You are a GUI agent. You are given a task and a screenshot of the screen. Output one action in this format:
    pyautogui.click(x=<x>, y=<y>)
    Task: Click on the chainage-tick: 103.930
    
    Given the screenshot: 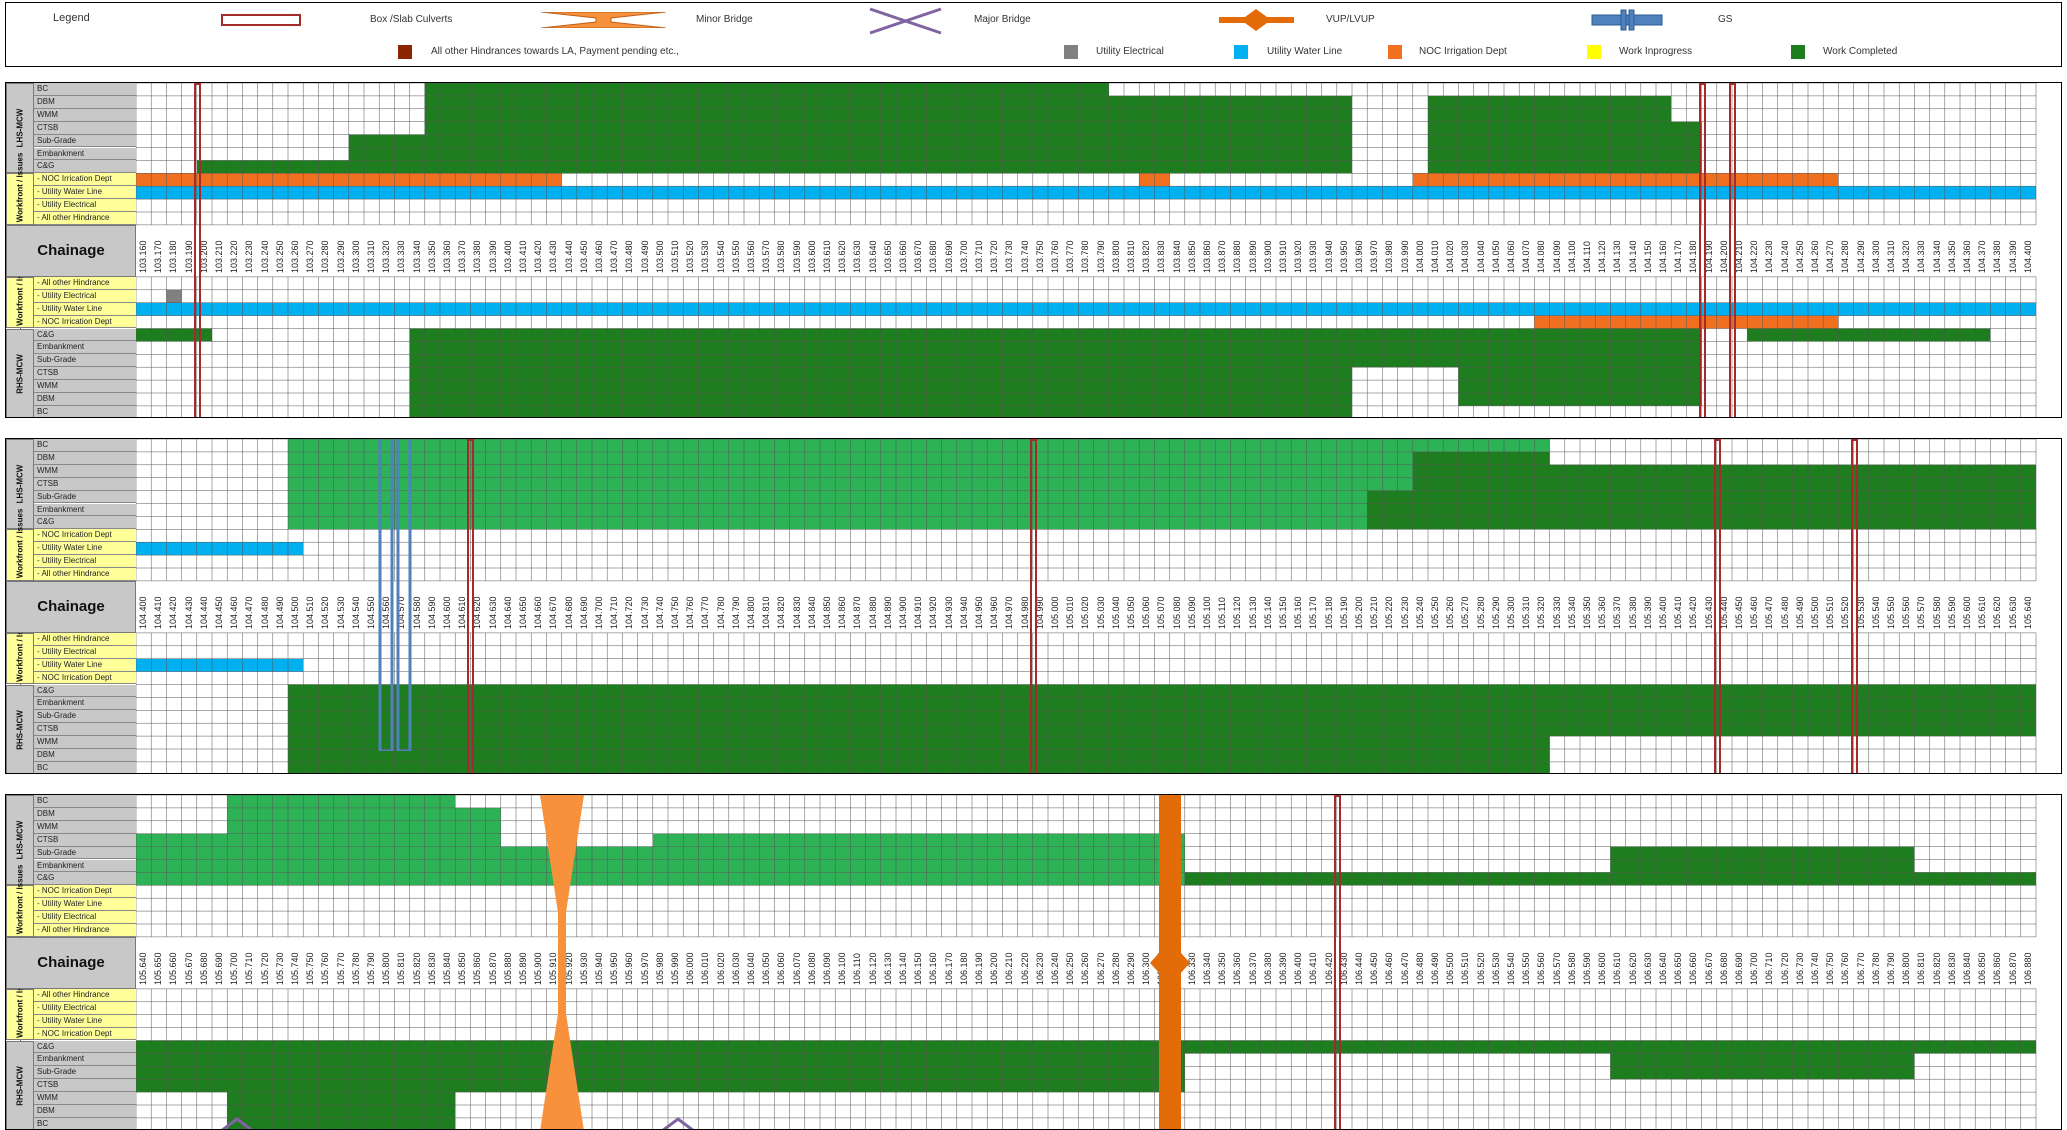 What is the action you would take?
    pyautogui.click(x=1313, y=251)
    